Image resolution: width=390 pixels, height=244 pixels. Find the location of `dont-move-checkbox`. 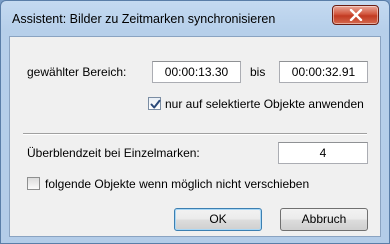

dont-move-checkbox is located at coordinates (33, 183).